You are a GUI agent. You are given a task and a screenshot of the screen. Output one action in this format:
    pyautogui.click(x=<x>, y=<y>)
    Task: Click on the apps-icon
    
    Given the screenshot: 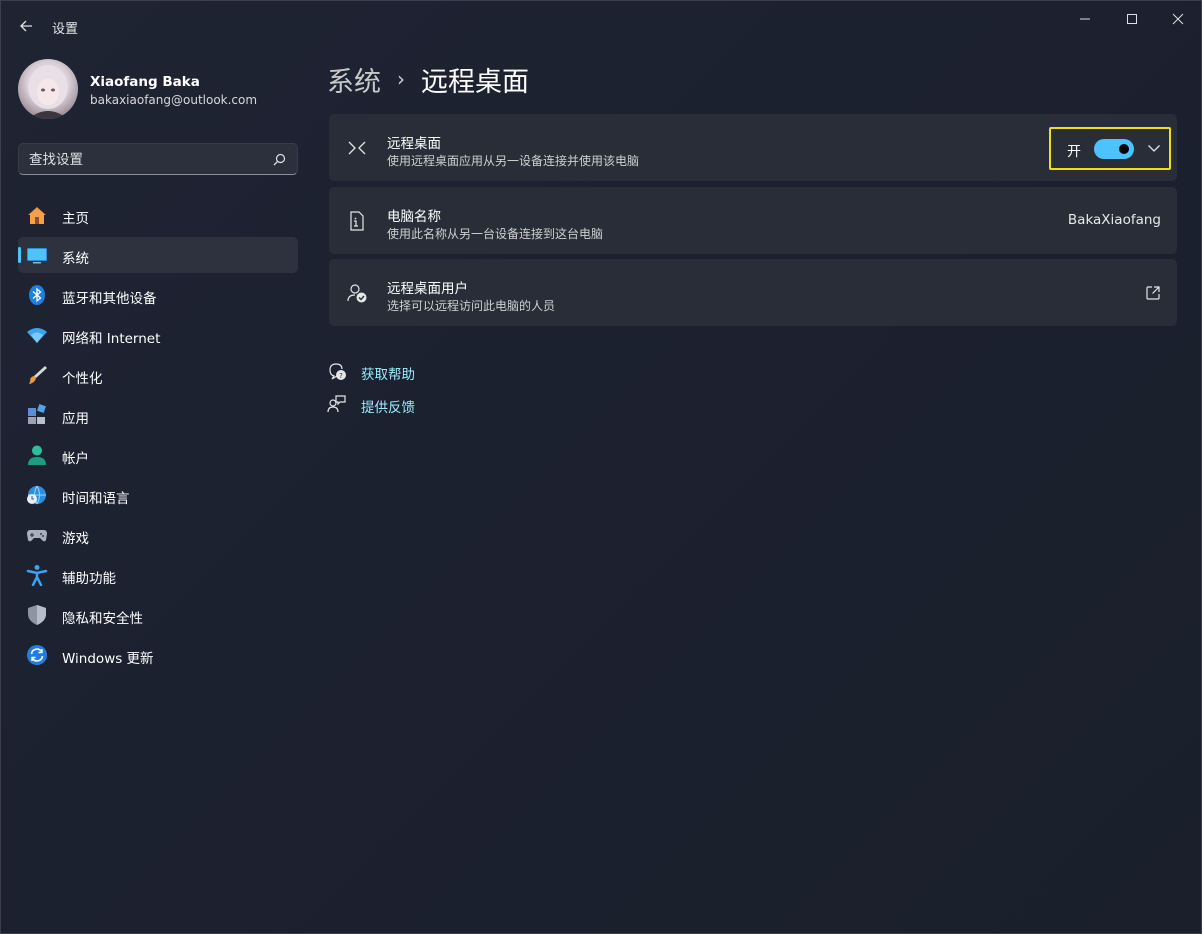 What is the action you would take?
    pyautogui.click(x=37, y=415)
    